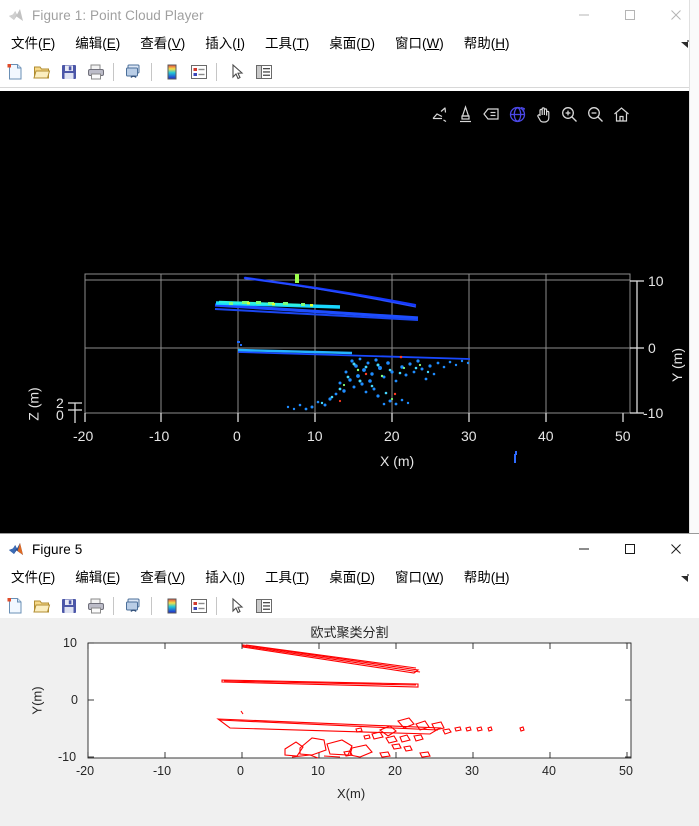  I want to click on rotate-3d-icon, so click(517, 114).